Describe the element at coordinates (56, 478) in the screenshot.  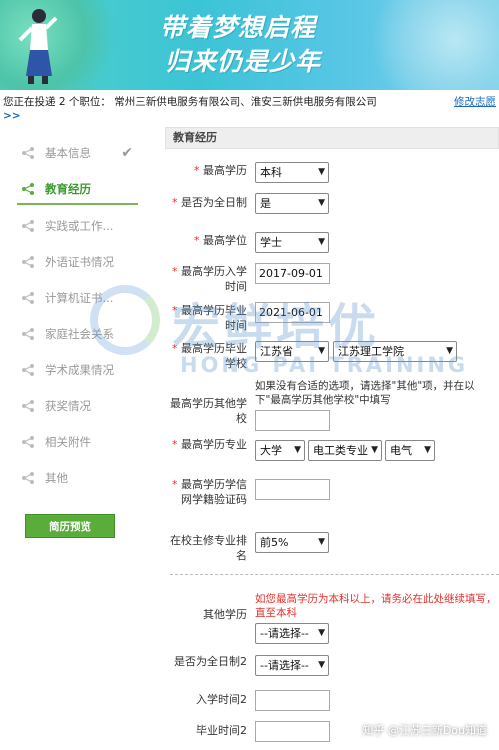
I see `sidebar-item-label: 其他` at that location.